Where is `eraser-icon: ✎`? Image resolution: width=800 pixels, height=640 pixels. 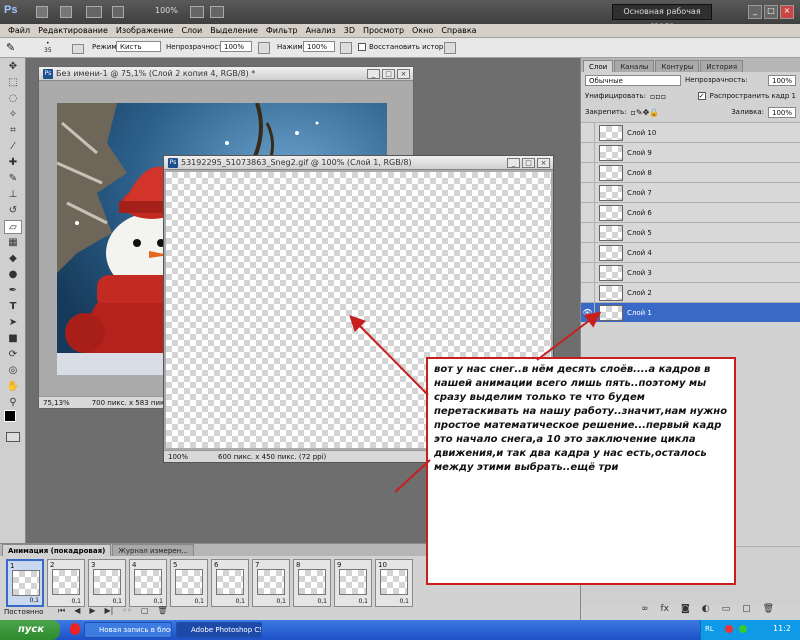
eraser-icon: ✎ is located at coordinates (15, 48).